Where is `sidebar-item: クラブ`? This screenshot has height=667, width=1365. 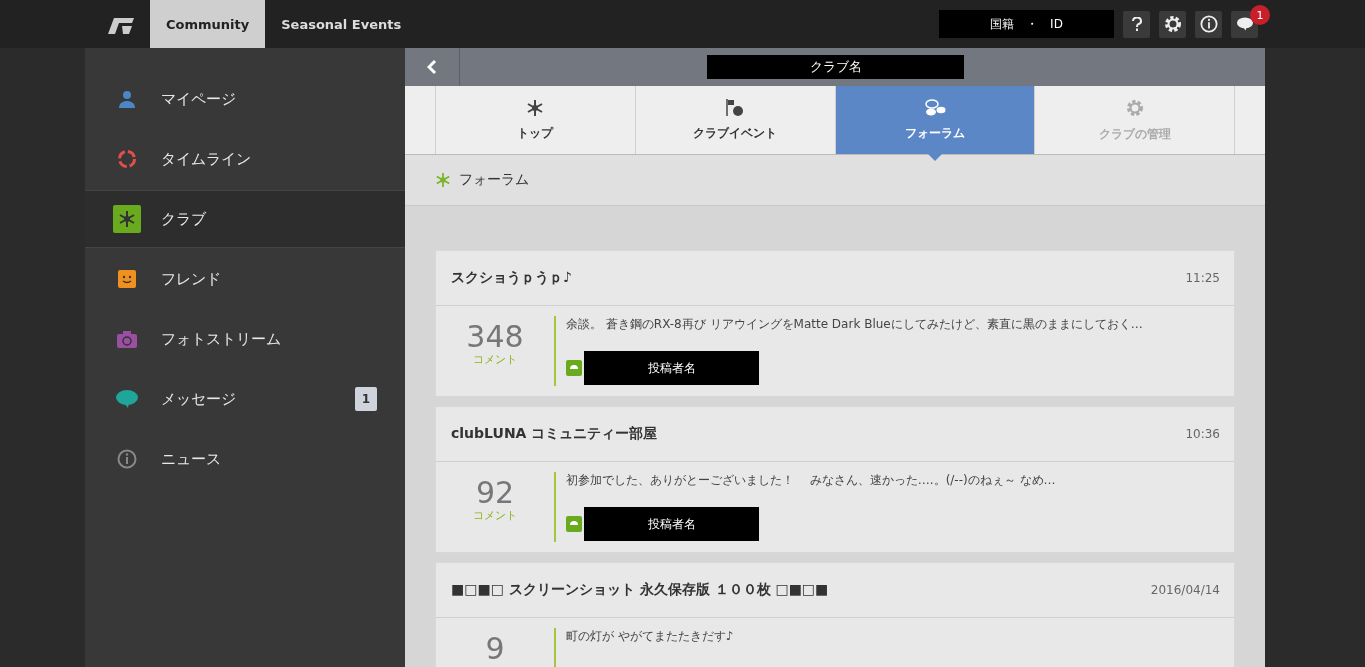 sidebar-item: クラブ is located at coordinates (245, 219).